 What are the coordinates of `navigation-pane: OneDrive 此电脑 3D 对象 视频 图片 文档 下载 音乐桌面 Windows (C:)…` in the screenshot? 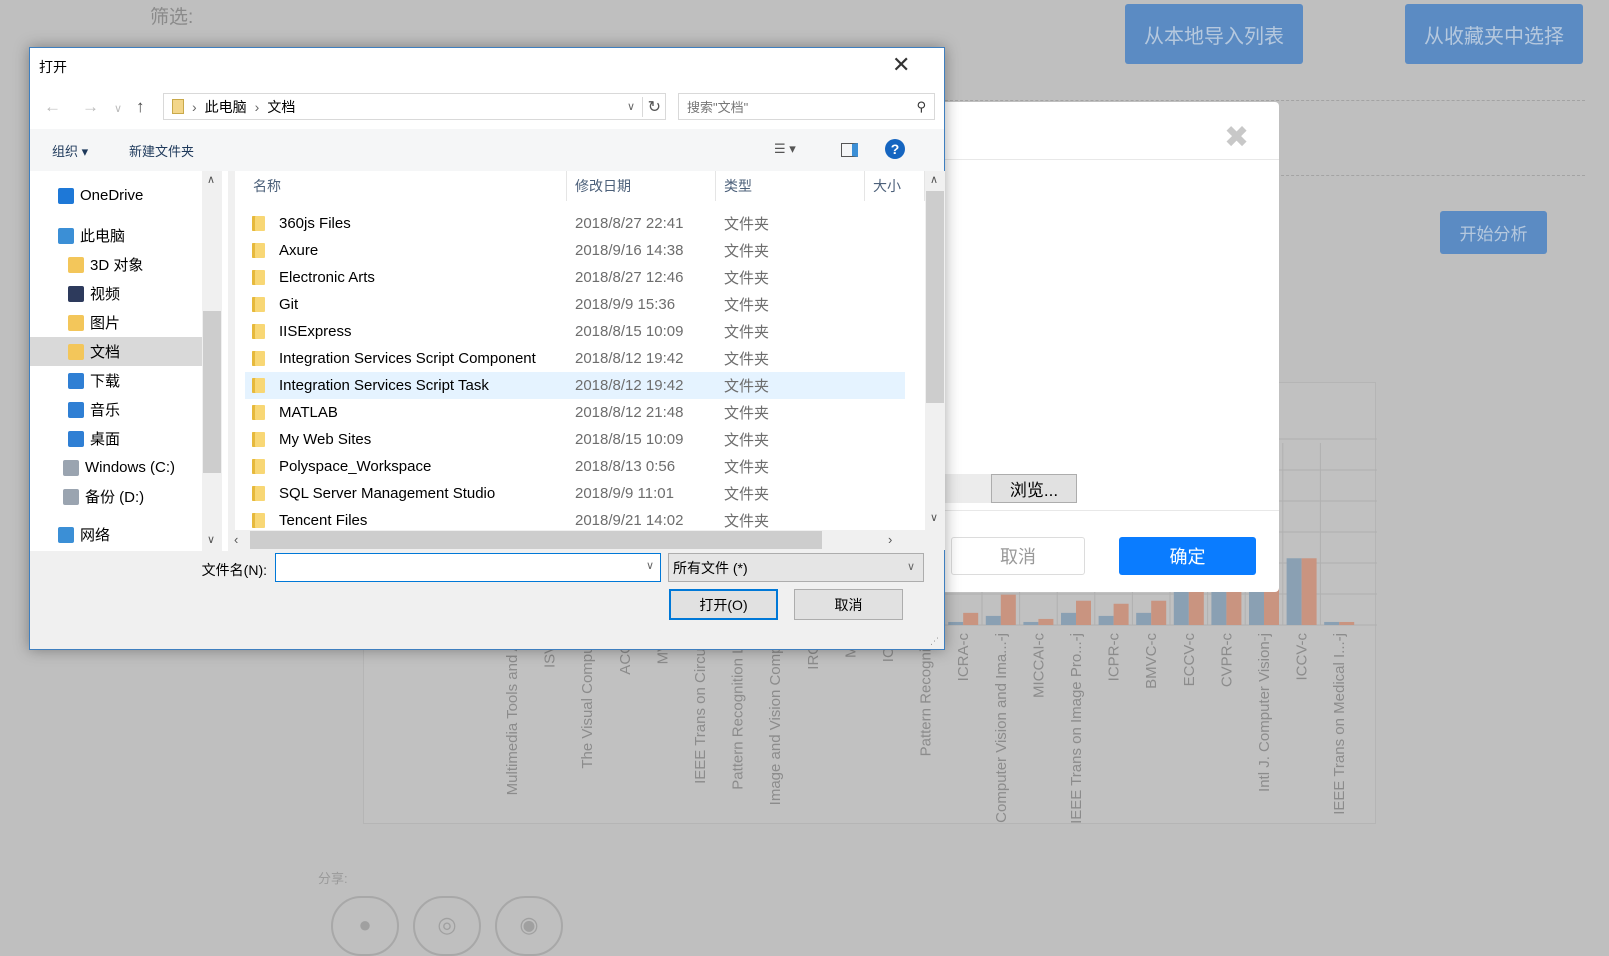 It's located at (129, 361).